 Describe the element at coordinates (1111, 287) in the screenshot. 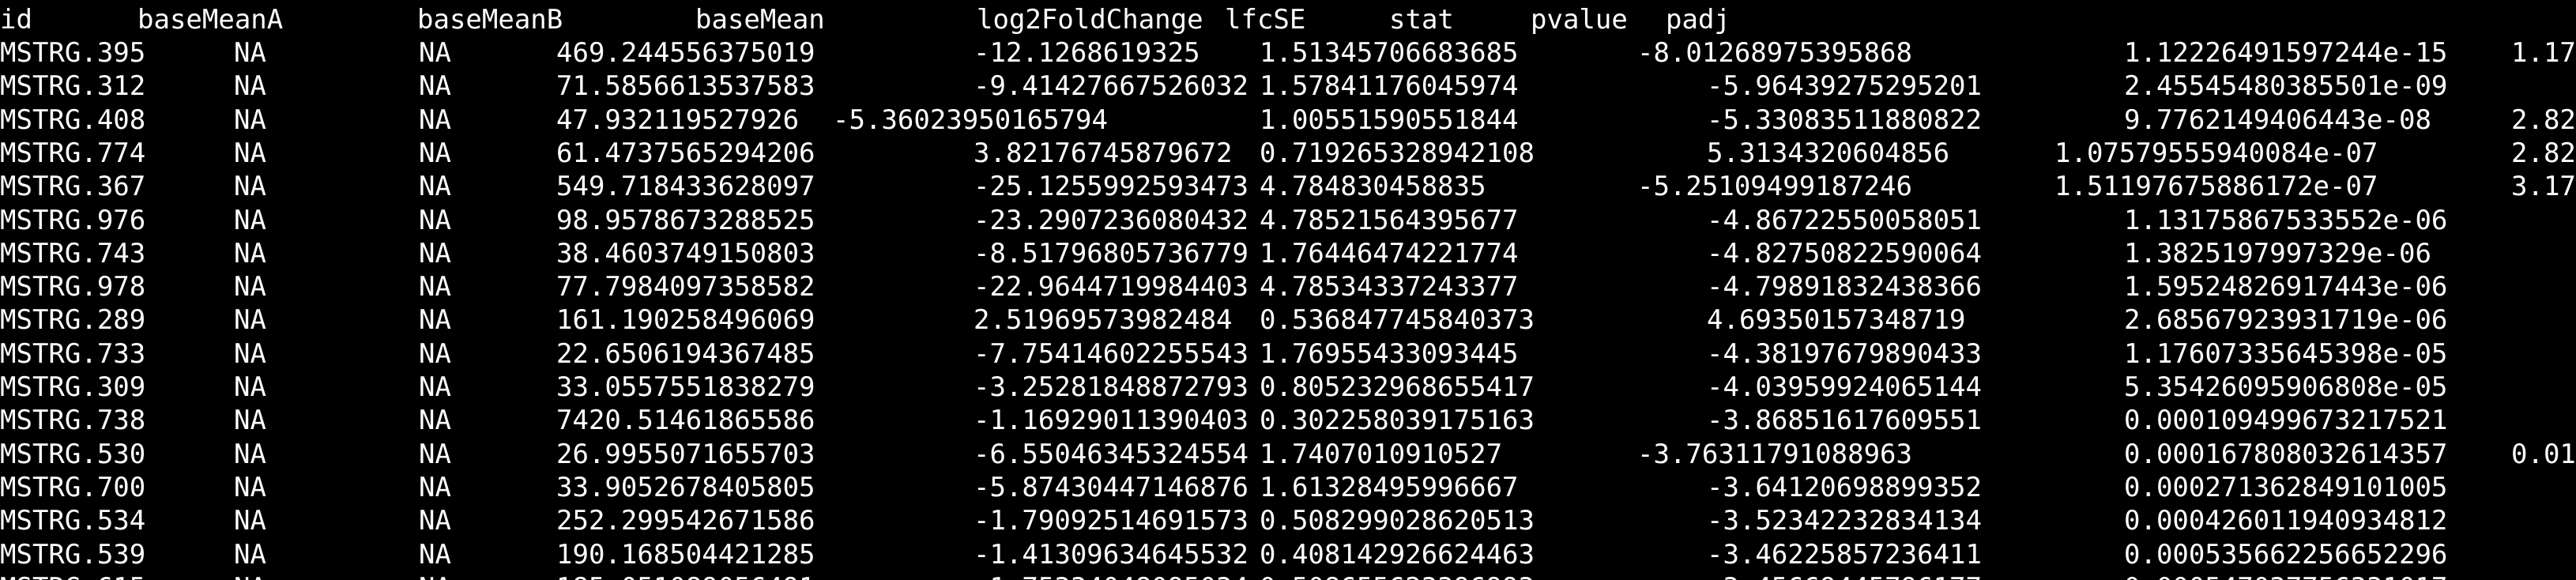

I see `cell-log2foldchange: -22.9644719984403` at that location.